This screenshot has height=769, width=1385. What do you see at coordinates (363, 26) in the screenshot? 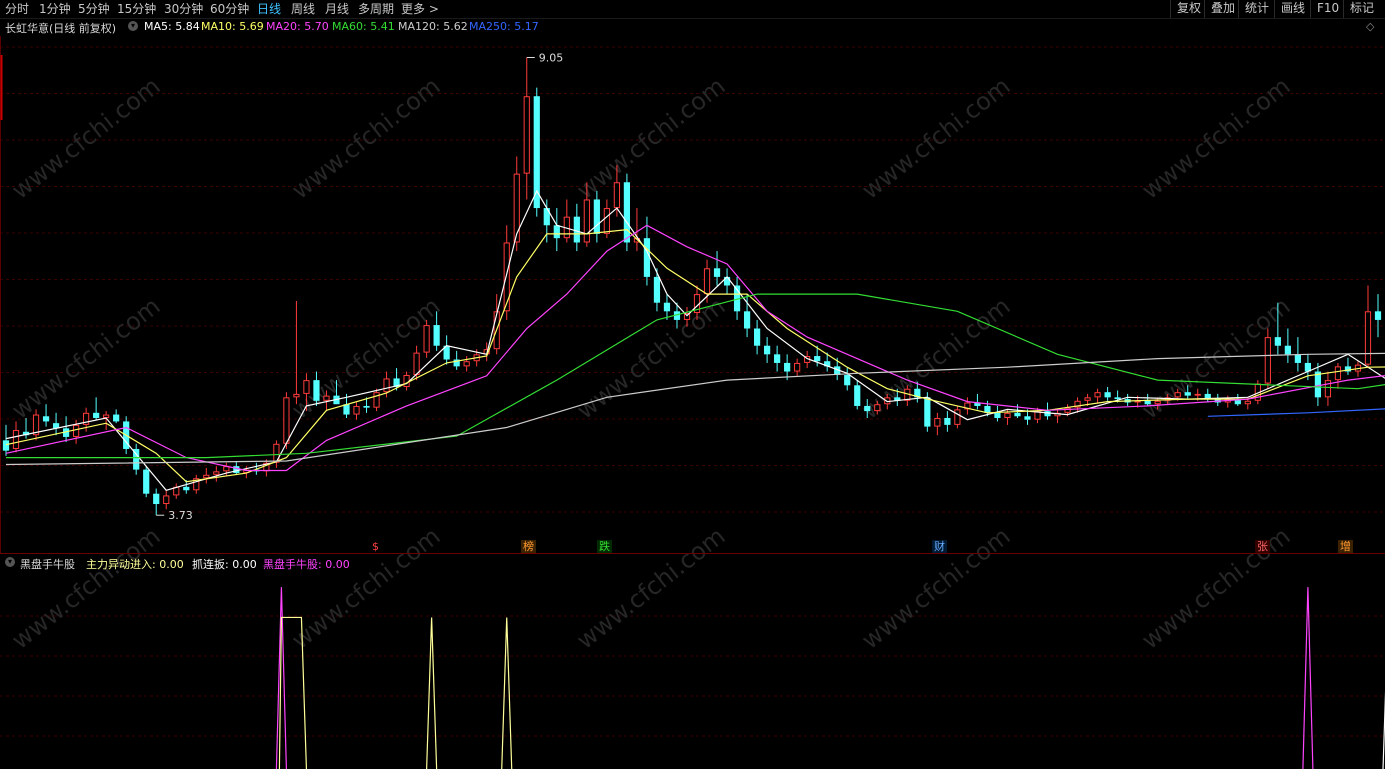
I see `ma60-value: MA60: 5.41` at bounding box center [363, 26].